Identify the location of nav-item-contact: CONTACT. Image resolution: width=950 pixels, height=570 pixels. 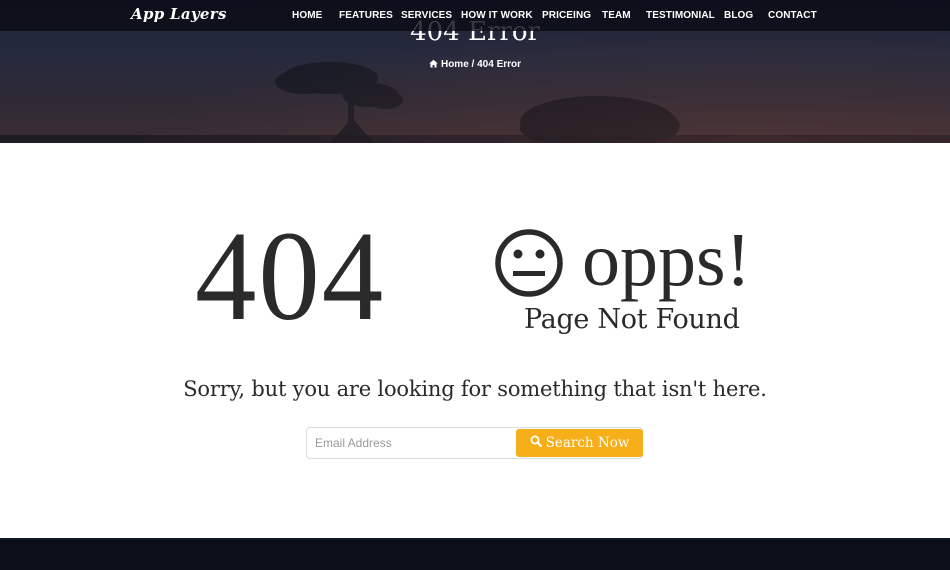
(792, 15).